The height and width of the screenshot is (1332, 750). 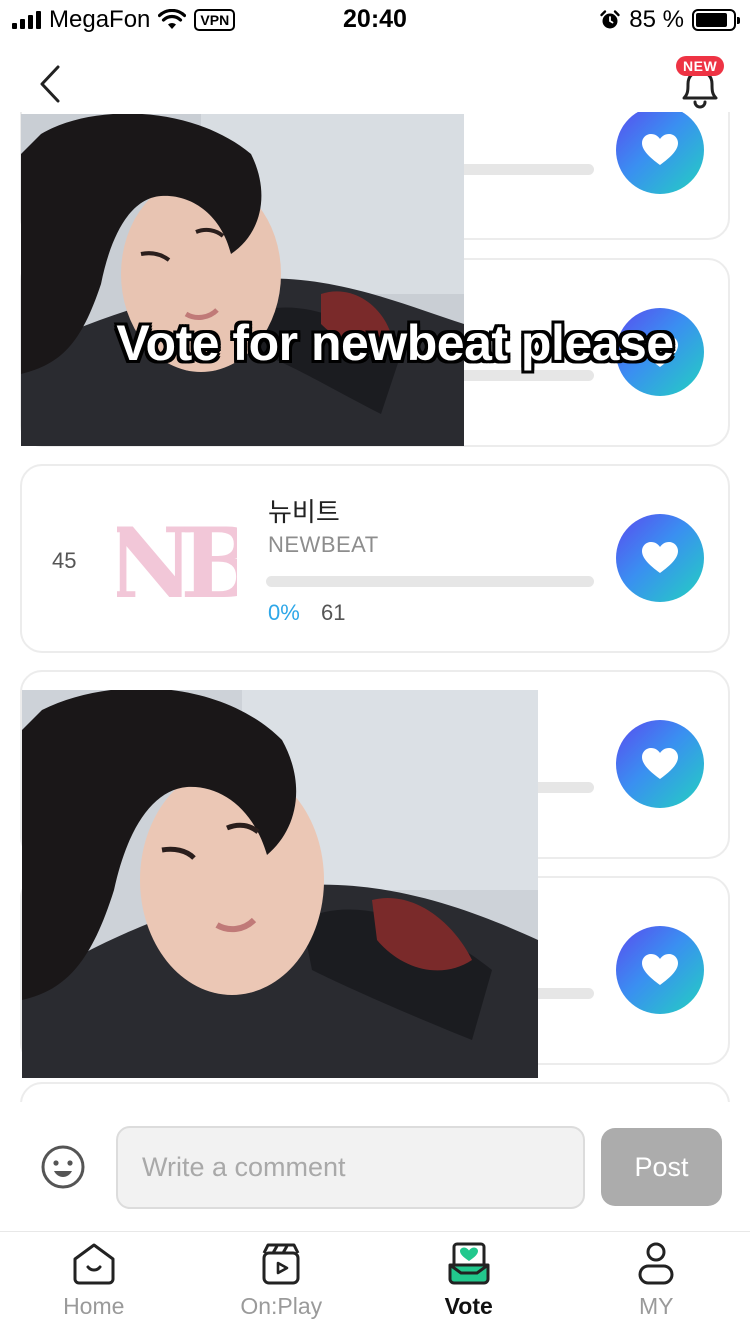 I want to click on nav-item-vote: Vote, so click(x=469, y=1282).